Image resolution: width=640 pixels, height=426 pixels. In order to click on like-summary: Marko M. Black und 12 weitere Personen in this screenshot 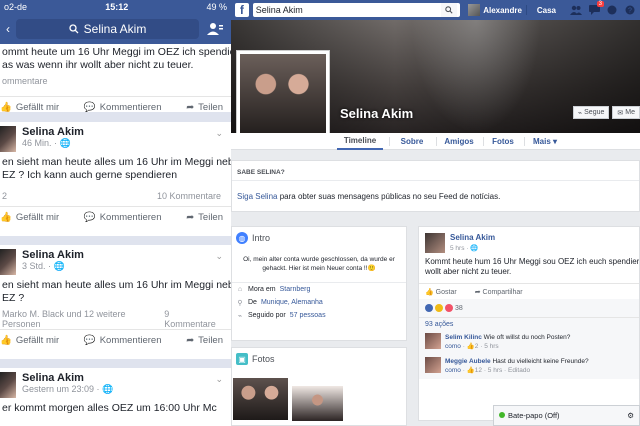, I will do `click(81, 319)`.